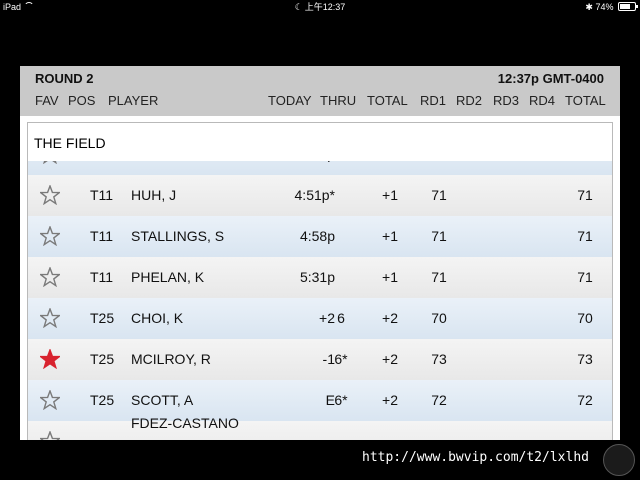 The height and width of the screenshot is (480, 640). What do you see at coordinates (469, 100) in the screenshot?
I see `col-header-rd2: RD2` at bounding box center [469, 100].